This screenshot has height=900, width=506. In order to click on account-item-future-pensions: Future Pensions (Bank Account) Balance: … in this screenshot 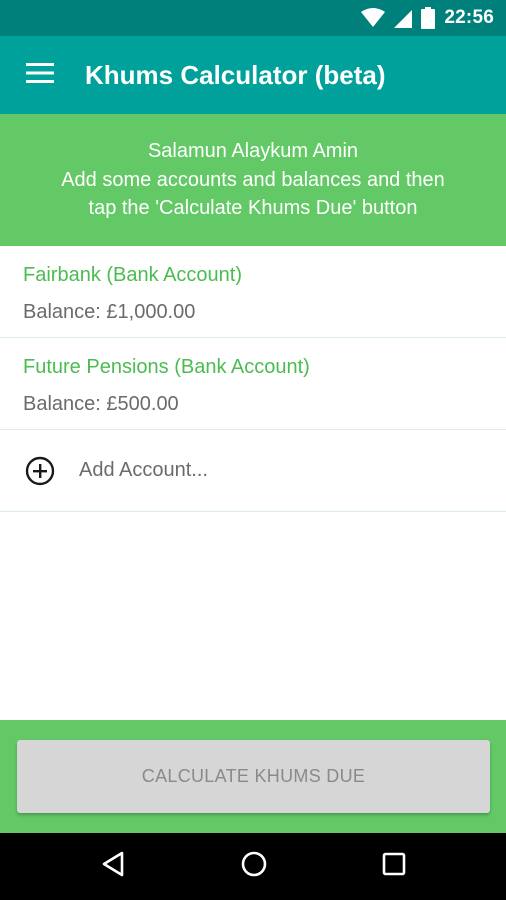, I will do `click(253, 384)`.